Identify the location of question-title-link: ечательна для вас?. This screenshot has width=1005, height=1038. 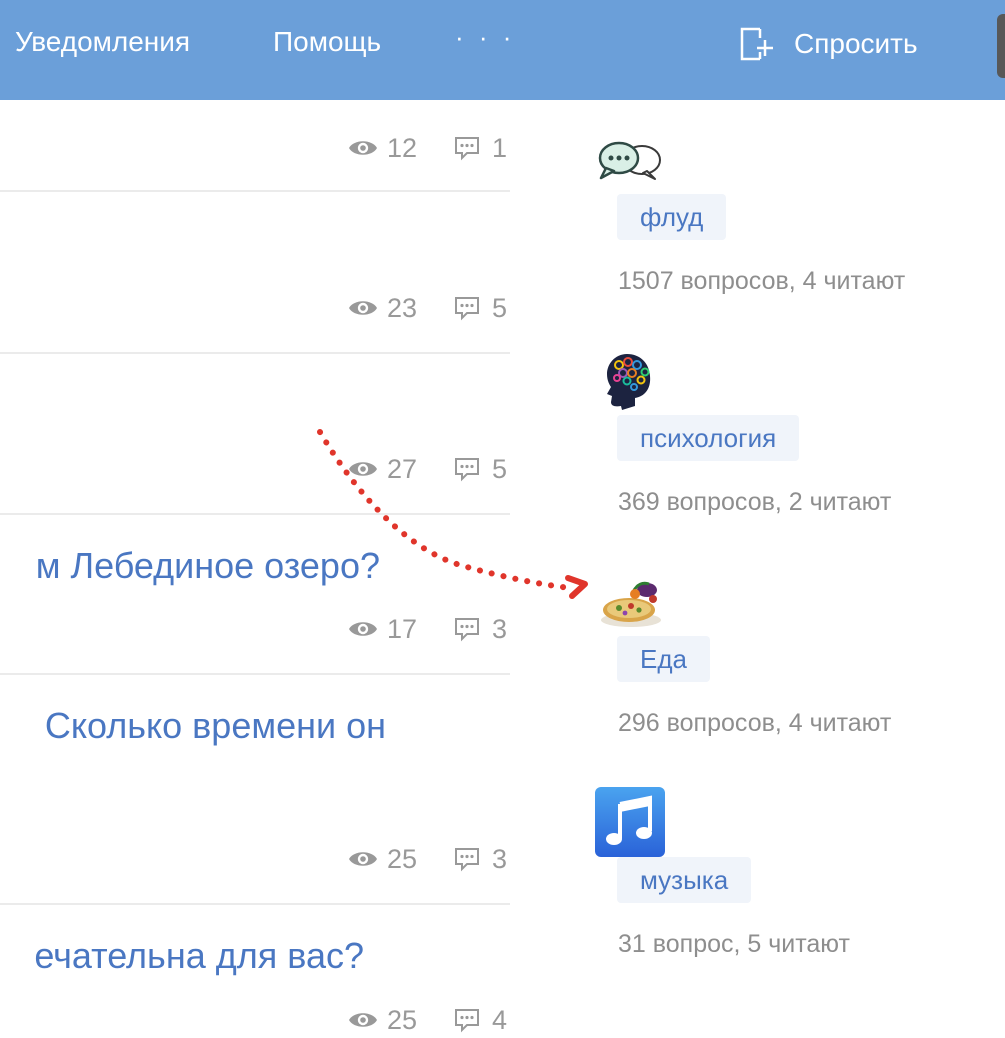
(199, 956).